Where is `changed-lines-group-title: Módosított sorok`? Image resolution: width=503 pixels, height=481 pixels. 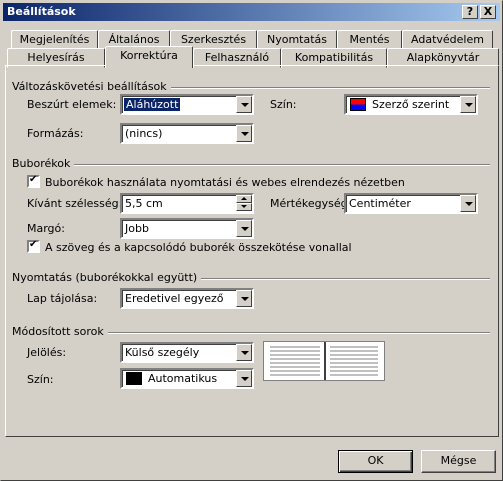
changed-lines-group-title: Módosított sorok is located at coordinates (60, 331).